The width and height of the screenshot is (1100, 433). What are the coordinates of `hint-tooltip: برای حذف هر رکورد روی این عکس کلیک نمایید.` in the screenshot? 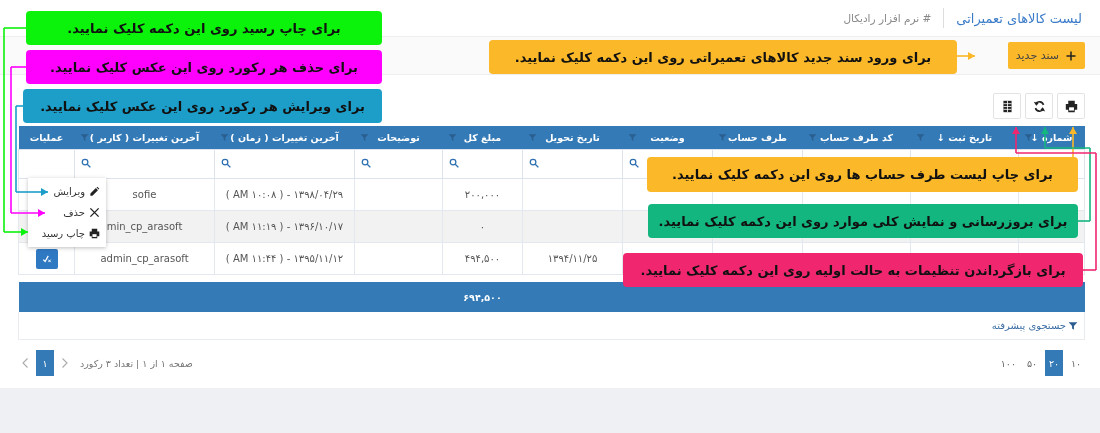 It's located at (204, 67).